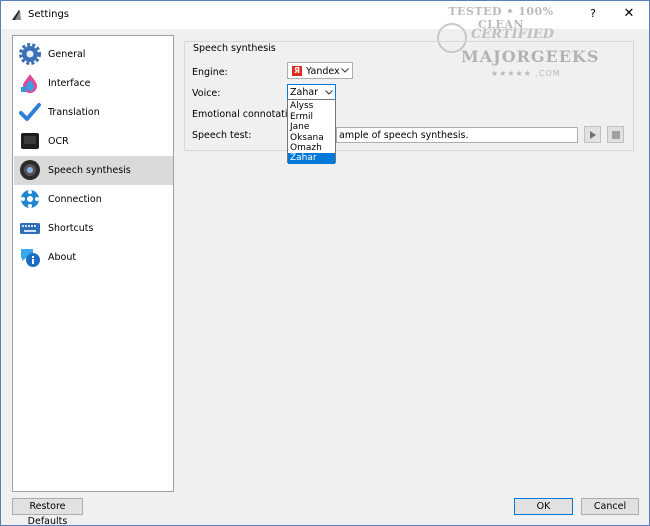 The image size is (650, 526). I want to click on sidebar-item-label: Interface, so click(69, 83).